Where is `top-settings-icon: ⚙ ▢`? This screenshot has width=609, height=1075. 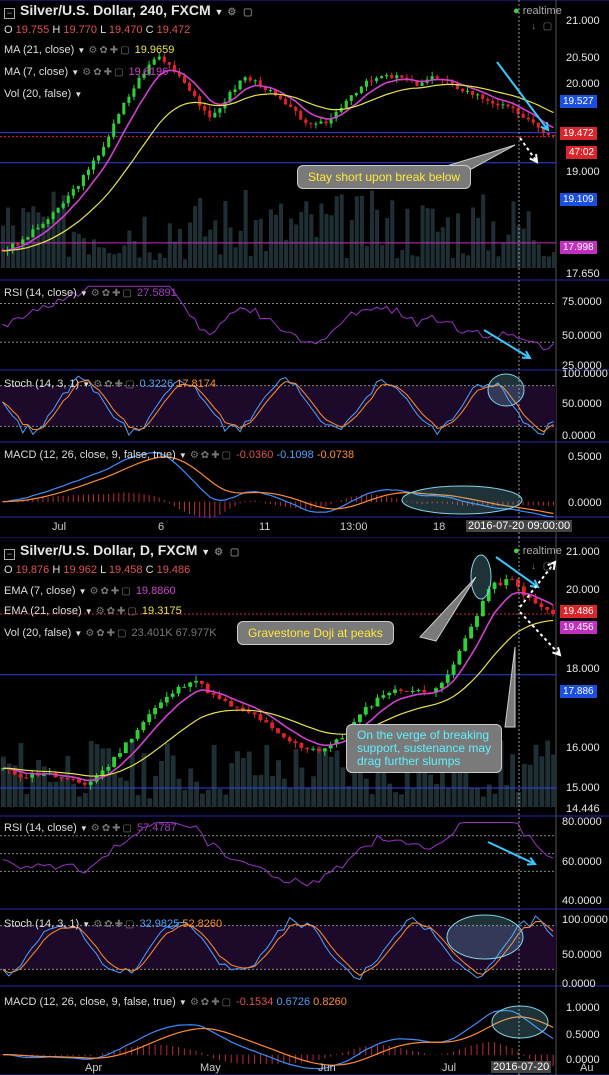
top-settings-icon: ⚙ ▢ is located at coordinates (240, 12).